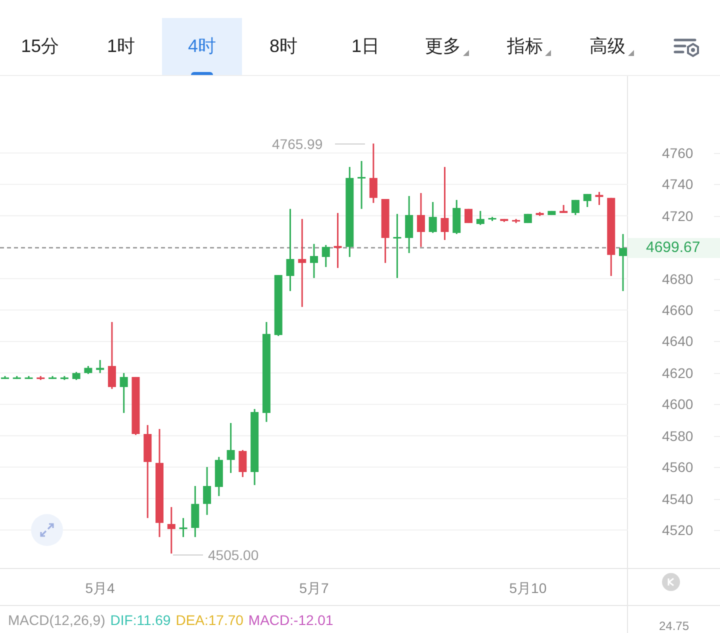  Describe the element at coordinates (678, 467) in the screenshot. I see `price-axis-label: 4560` at that location.